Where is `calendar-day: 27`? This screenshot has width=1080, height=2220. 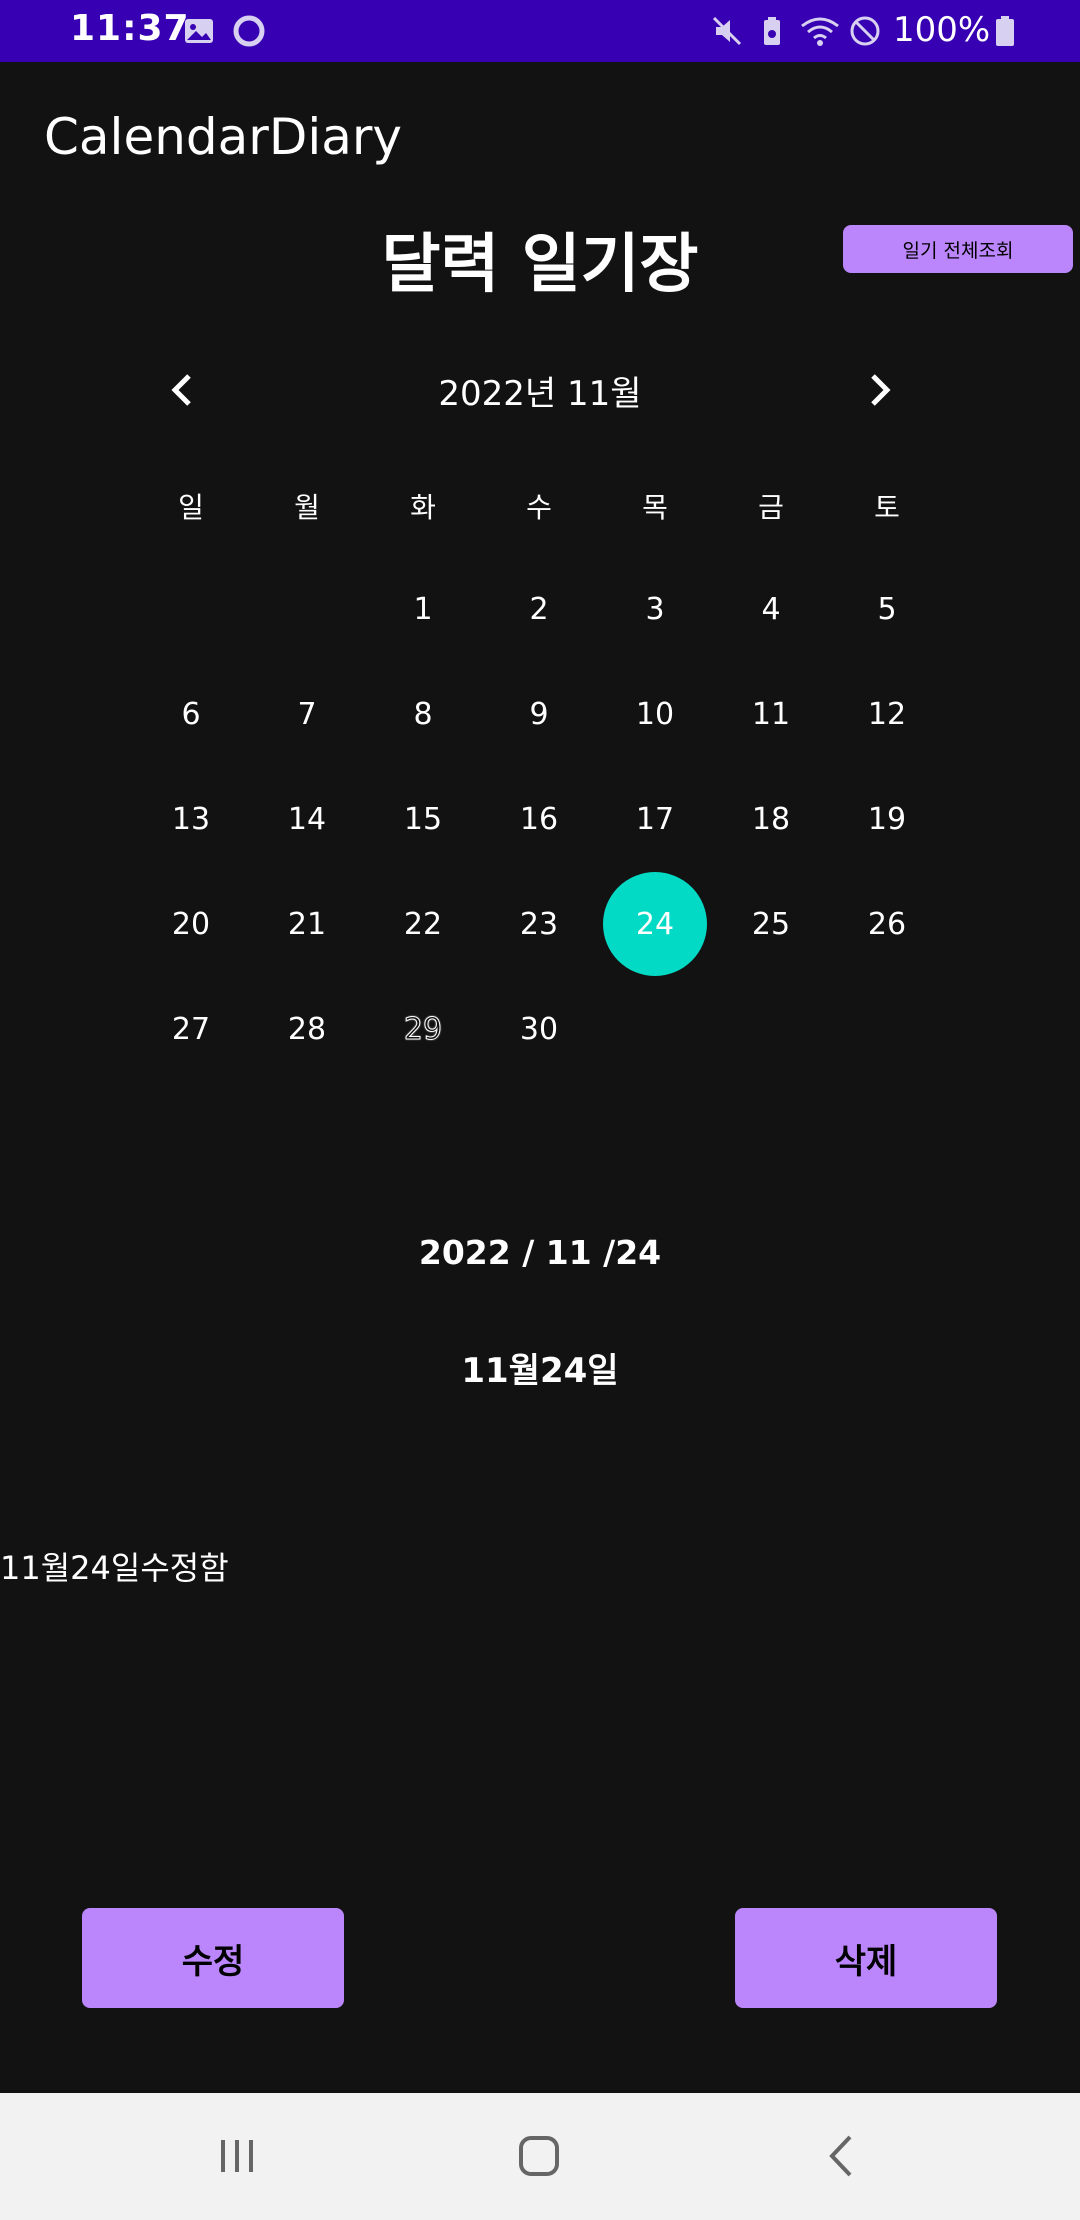 calendar-day: 27 is located at coordinates (191, 1029).